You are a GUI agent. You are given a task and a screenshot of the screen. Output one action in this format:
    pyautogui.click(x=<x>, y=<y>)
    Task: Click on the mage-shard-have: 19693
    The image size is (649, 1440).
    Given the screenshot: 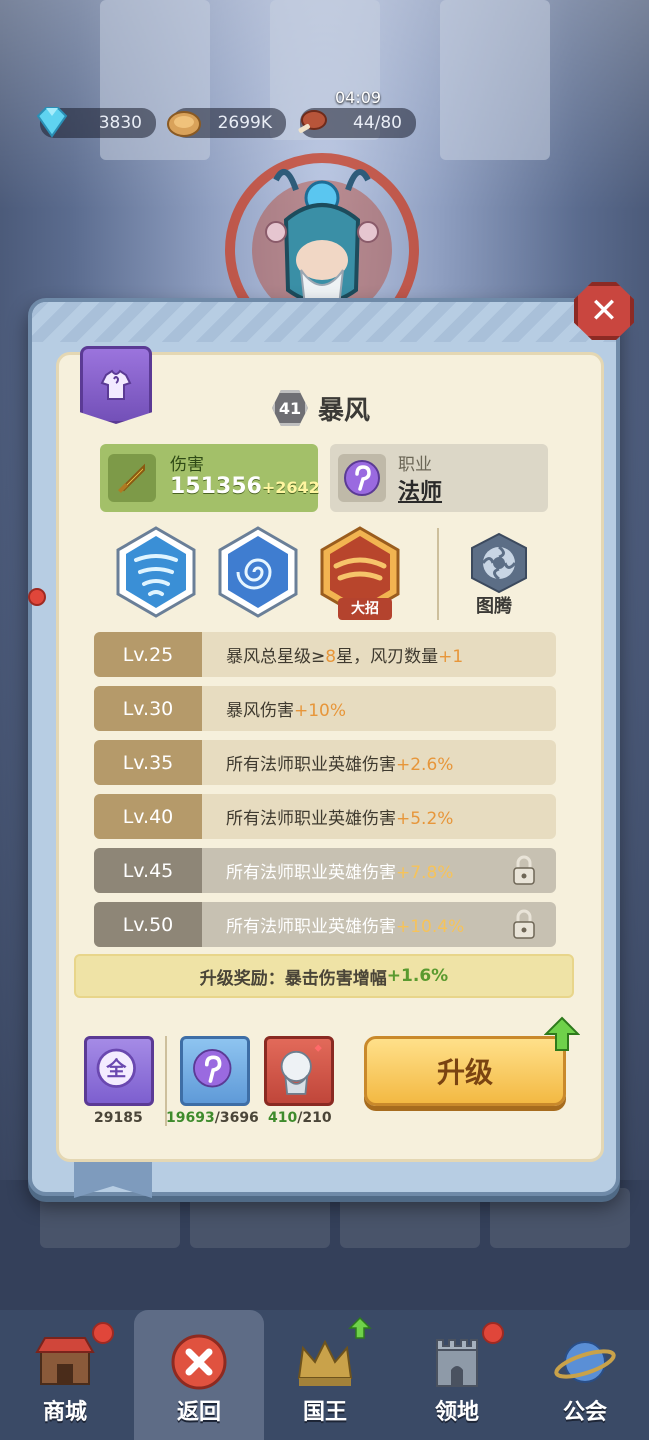 What is the action you would take?
    pyautogui.click(x=190, y=1118)
    